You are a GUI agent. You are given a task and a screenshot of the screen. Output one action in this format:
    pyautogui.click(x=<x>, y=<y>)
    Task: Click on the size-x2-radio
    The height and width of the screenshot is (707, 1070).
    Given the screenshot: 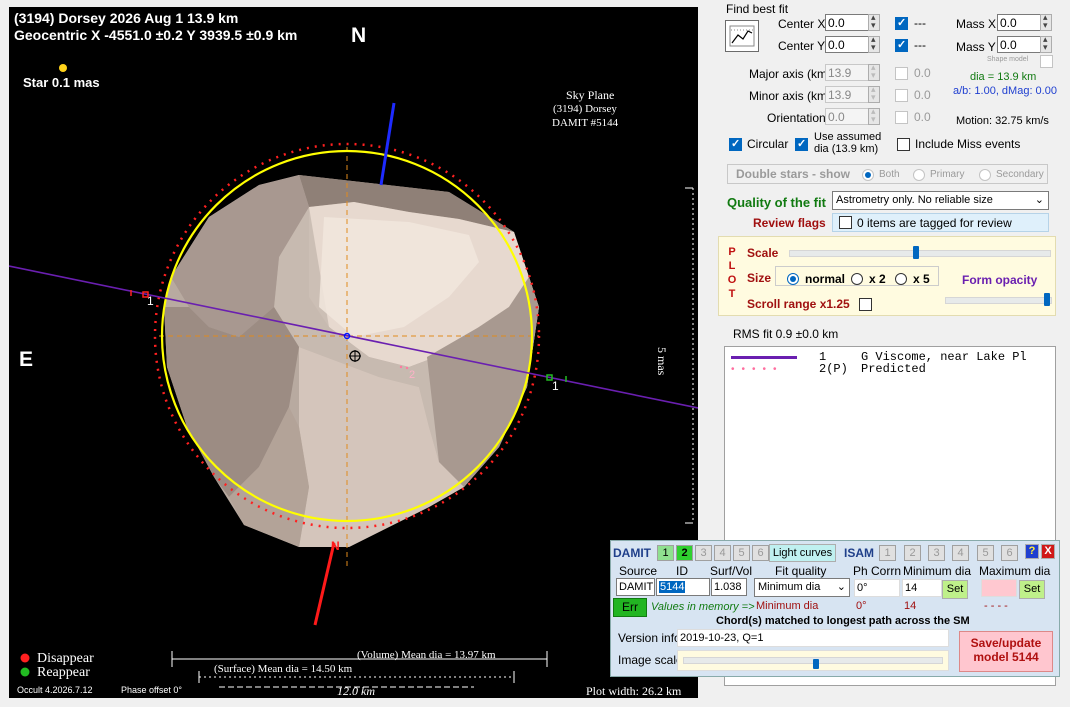 What is the action you would take?
    pyautogui.click(x=857, y=279)
    